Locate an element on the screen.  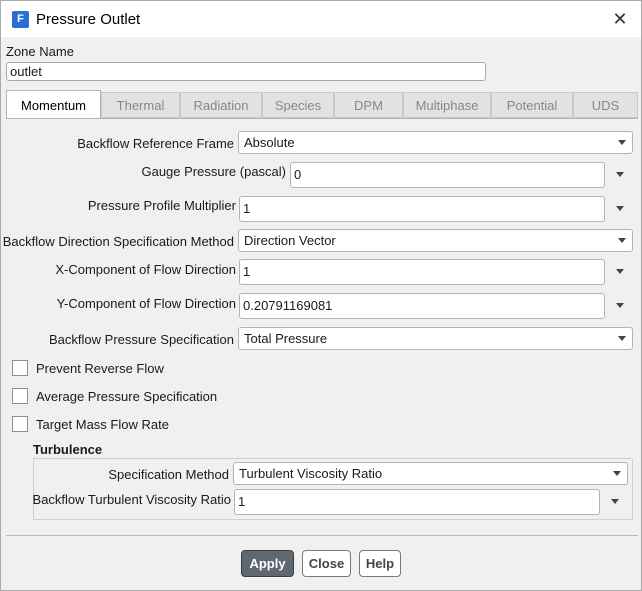
tab-radiation: Radiation is located at coordinates (221, 105).